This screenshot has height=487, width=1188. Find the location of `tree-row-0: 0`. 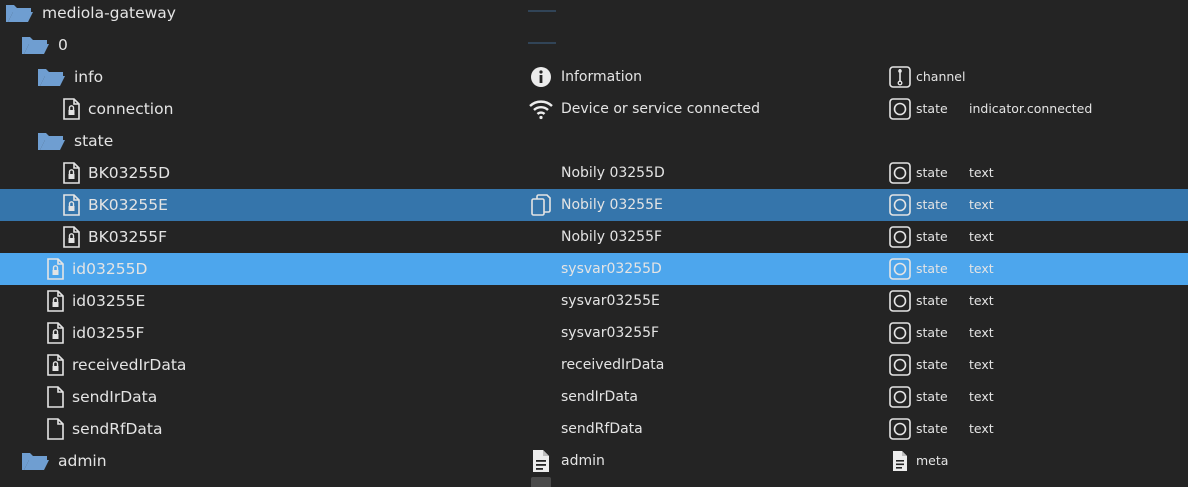

tree-row-0: 0 is located at coordinates (594, 45).